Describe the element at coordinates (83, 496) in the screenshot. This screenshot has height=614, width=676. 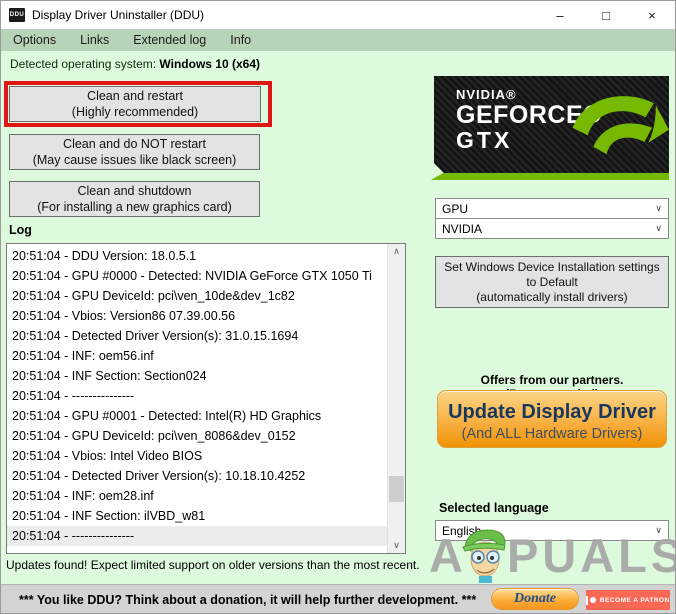
I see `log-line: 20:51:04 - INF: oem28.inf` at that location.